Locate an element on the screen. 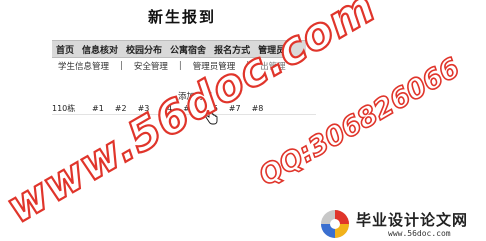 This screenshot has width=486, height=241. sub-nav: 学生信息管理 | 安全管理 | 管理员管理 | 出管理 is located at coordinates (172, 66).